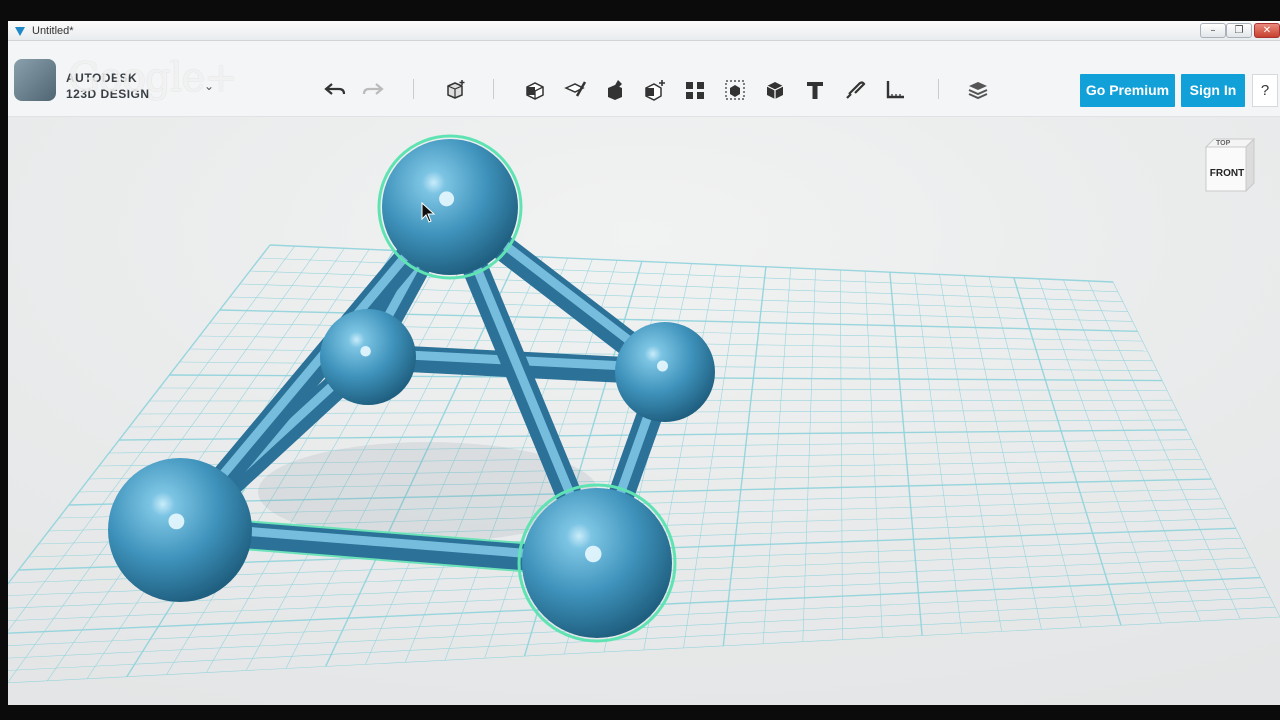  I want to click on view-cube-top-label: TOP, so click(1223, 143).